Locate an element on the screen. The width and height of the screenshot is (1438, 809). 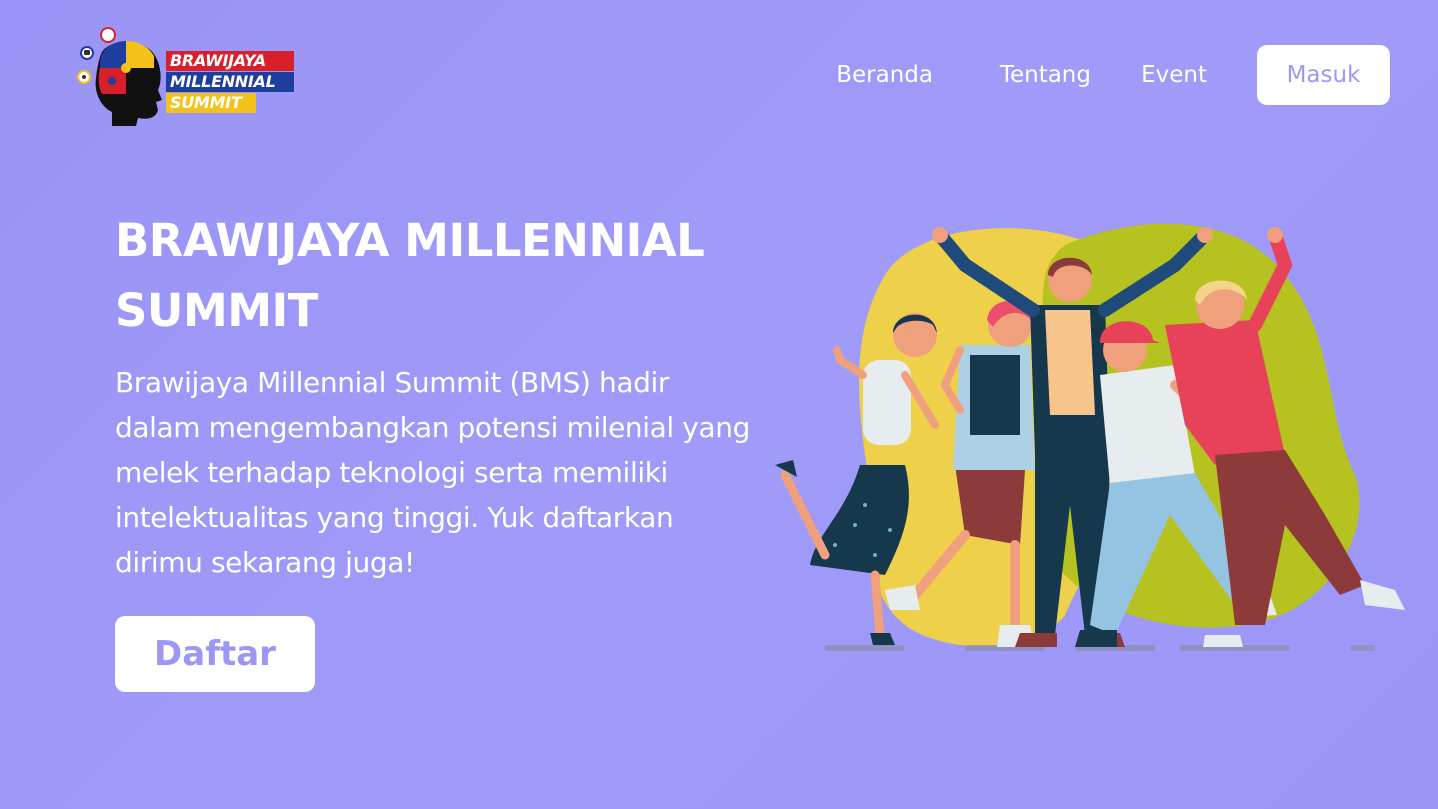
logo-wordmark: BRAWIJAYA MILLENNIAL SUMMIT is located at coordinates (230, 82).